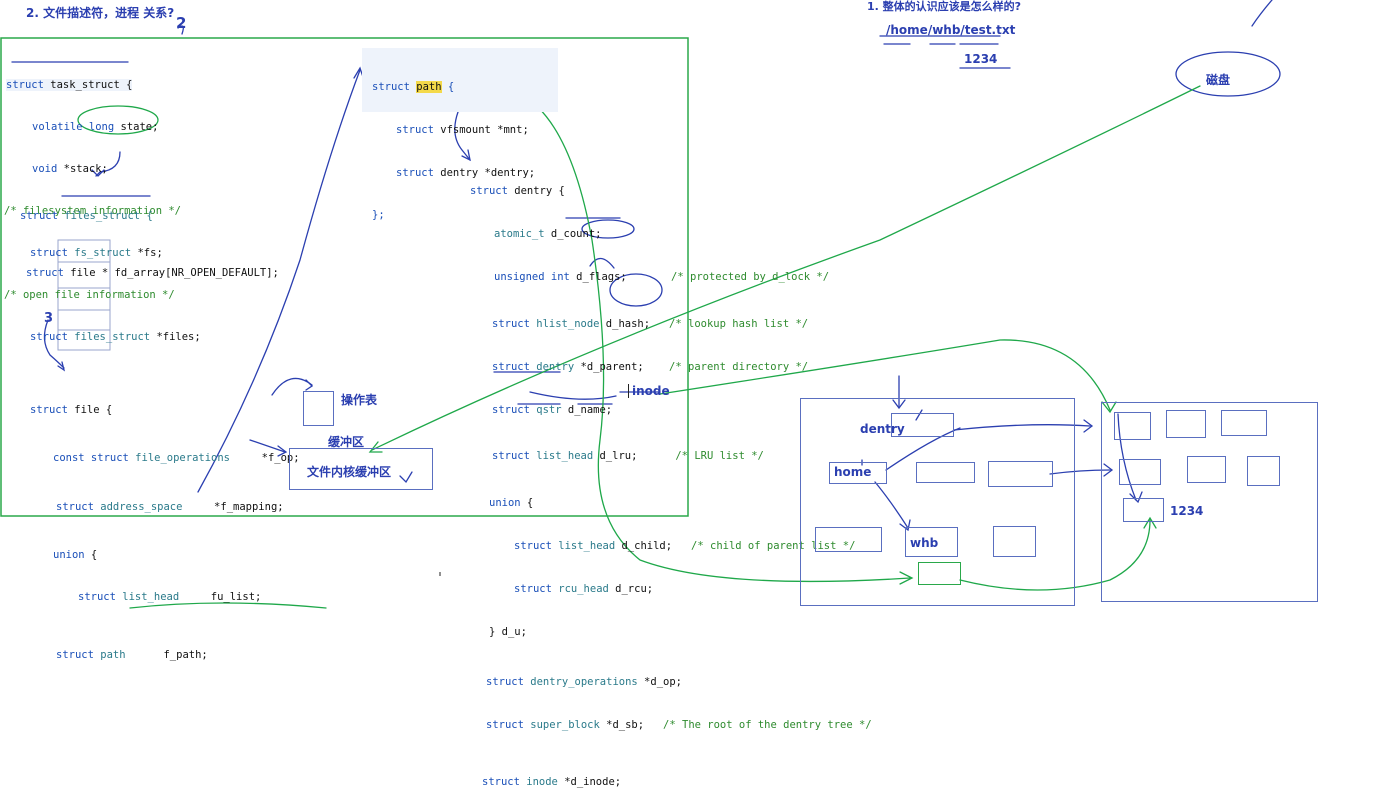 This screenshot has width=1394, height=803. Describe the element at coordinates (349, 472) in the screenshot. I see `kernel-buffer-label: 文件内核缓冲区` at that location.